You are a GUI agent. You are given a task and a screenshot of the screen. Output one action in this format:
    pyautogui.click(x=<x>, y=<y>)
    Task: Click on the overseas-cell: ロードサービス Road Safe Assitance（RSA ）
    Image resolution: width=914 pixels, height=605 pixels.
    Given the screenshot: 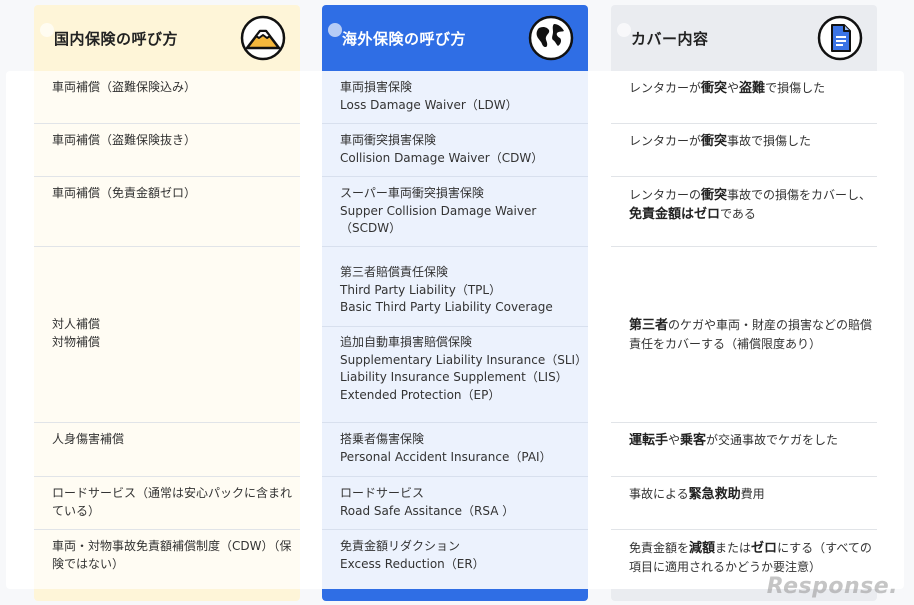 What is the action you would take?
    pyautogui.click(x=427, y=502)
    